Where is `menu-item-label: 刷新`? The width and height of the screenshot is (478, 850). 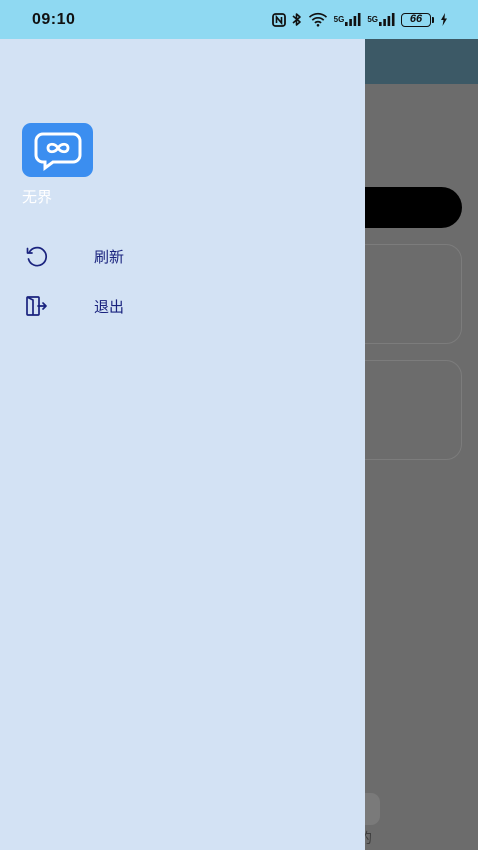
menu-item-label: 刷新 is located at coordinates (109, 257).